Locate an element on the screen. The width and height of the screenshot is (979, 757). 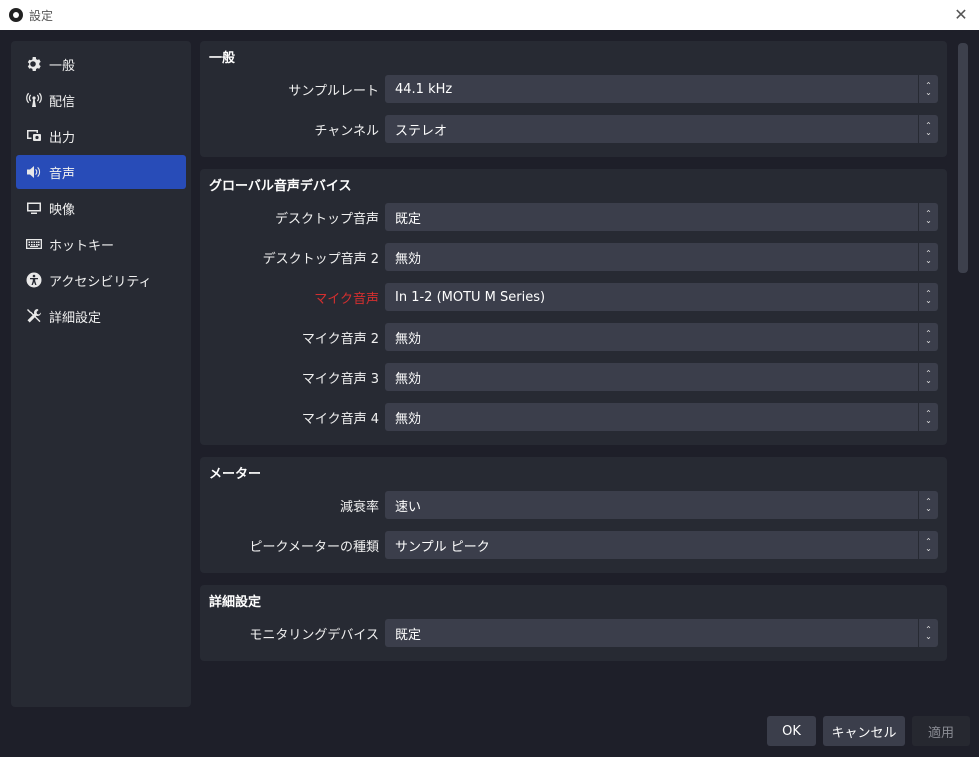
speaker-icon is located at coordinates (34, 172).